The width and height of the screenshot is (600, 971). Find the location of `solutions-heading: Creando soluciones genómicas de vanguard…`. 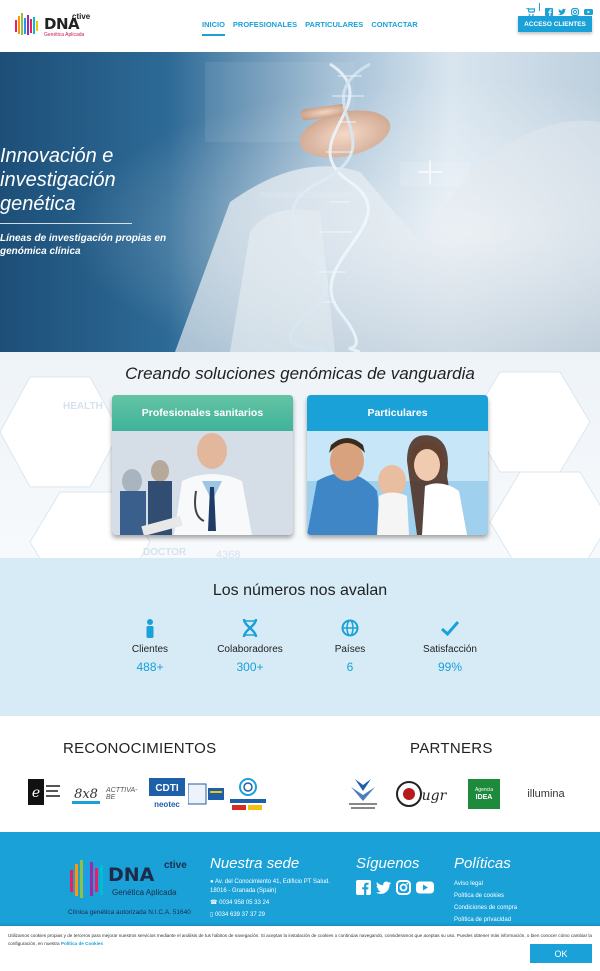

solutions-heading: Creando soluciones genómicas de vanguard… is located at coordinates (300, 373).